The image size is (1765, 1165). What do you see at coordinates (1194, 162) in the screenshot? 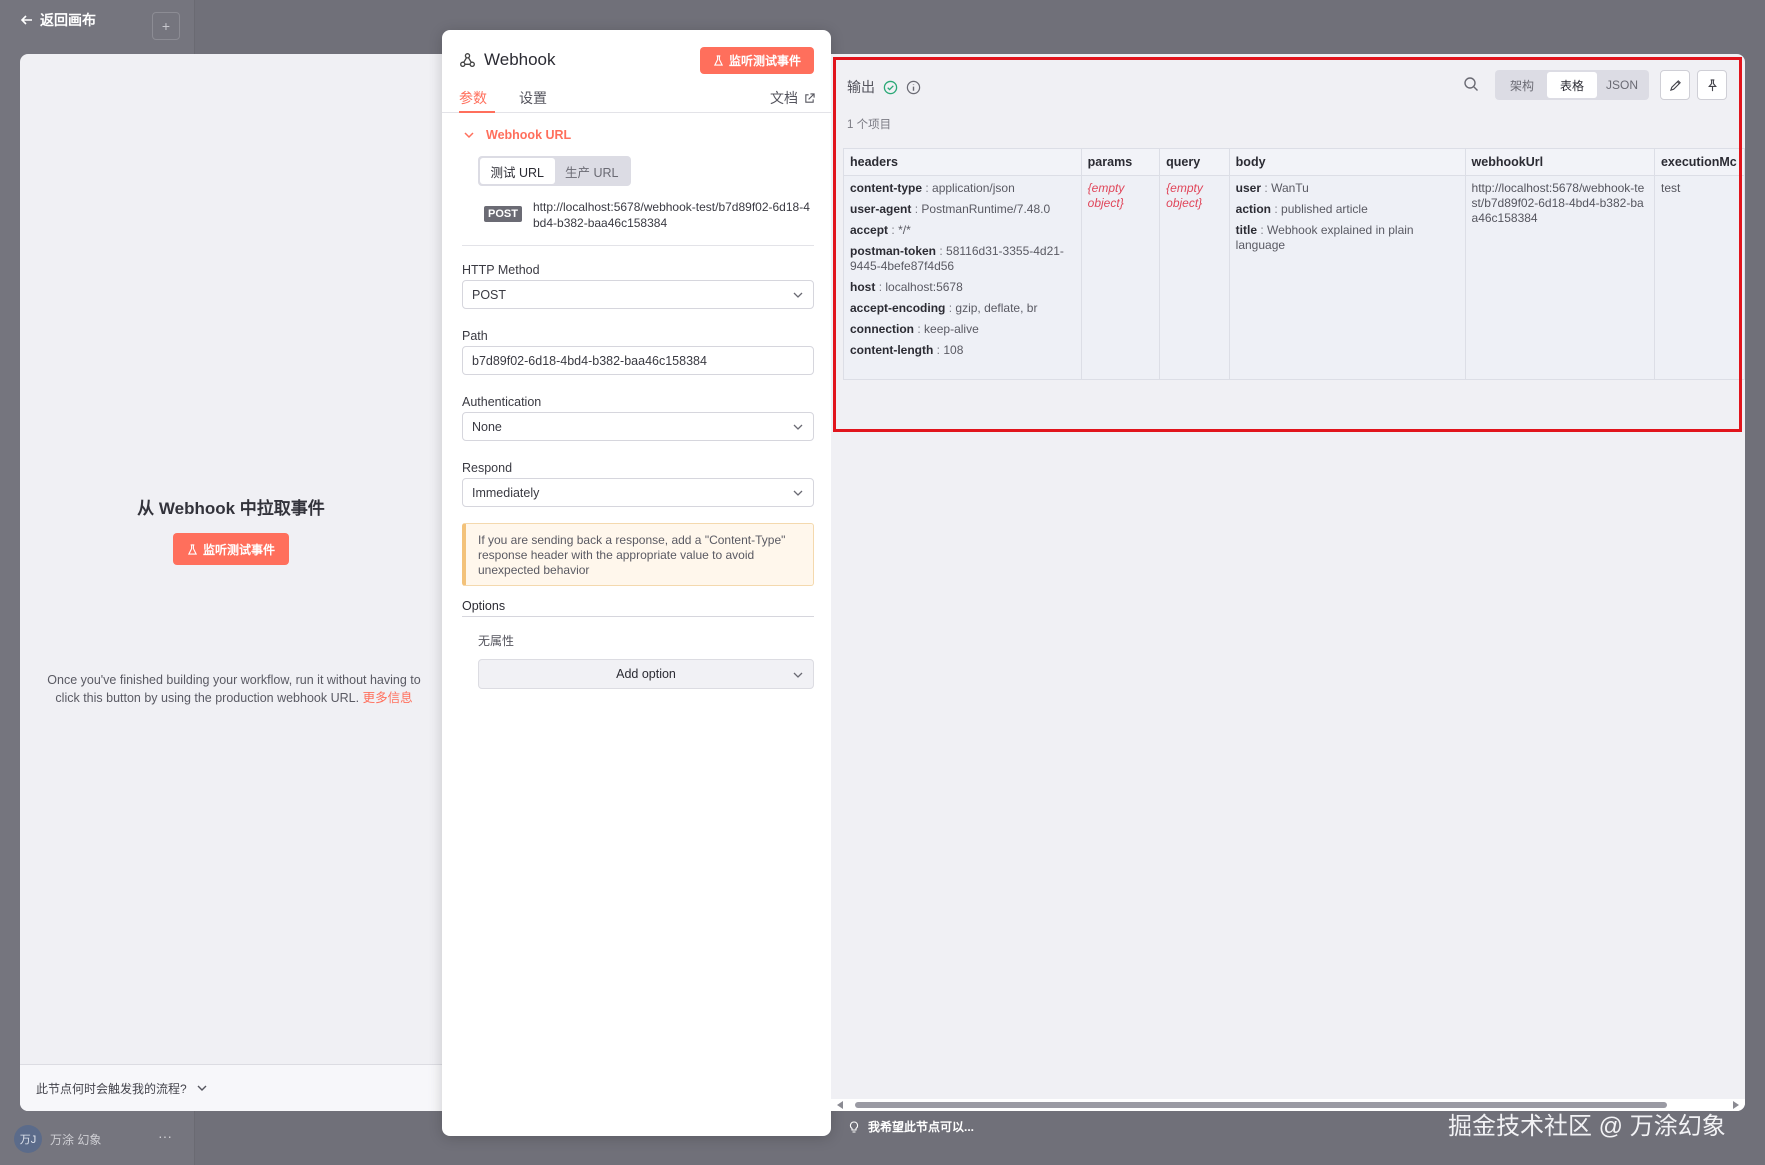
I see `column-header: query` at bounding box center [1194, 162].